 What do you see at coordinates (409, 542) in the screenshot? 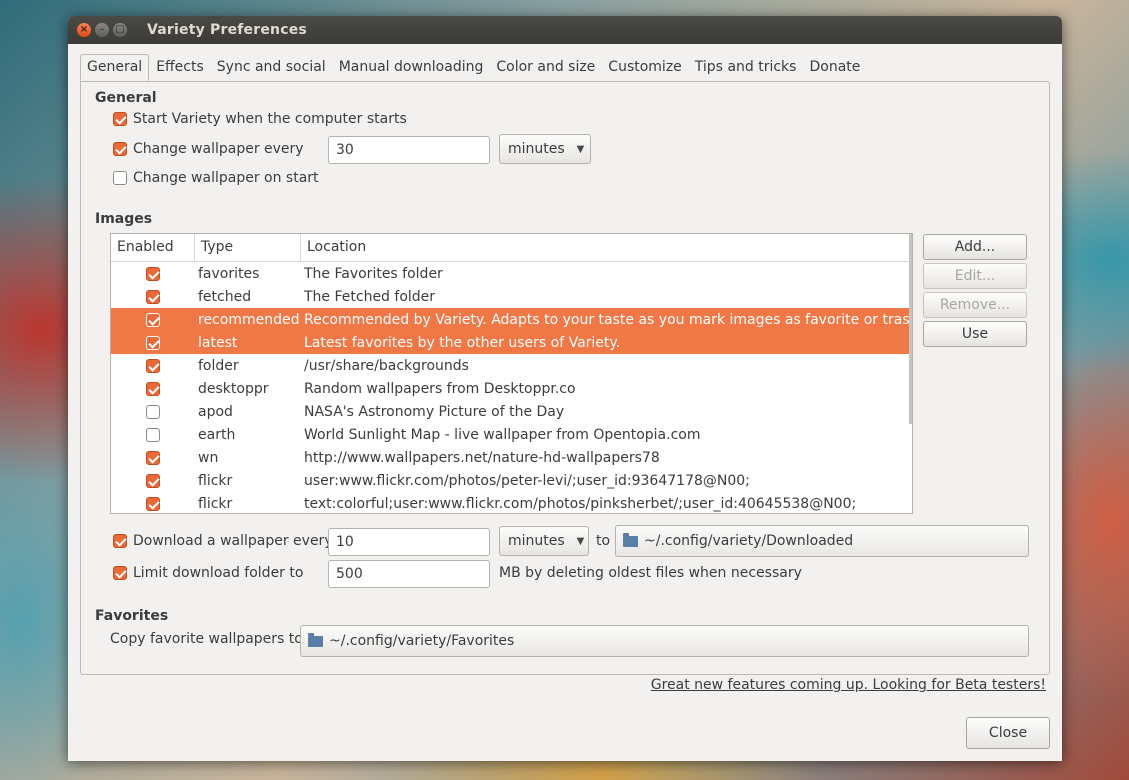
I see `download-interval-input: 10` at bounding box center [409, 542].